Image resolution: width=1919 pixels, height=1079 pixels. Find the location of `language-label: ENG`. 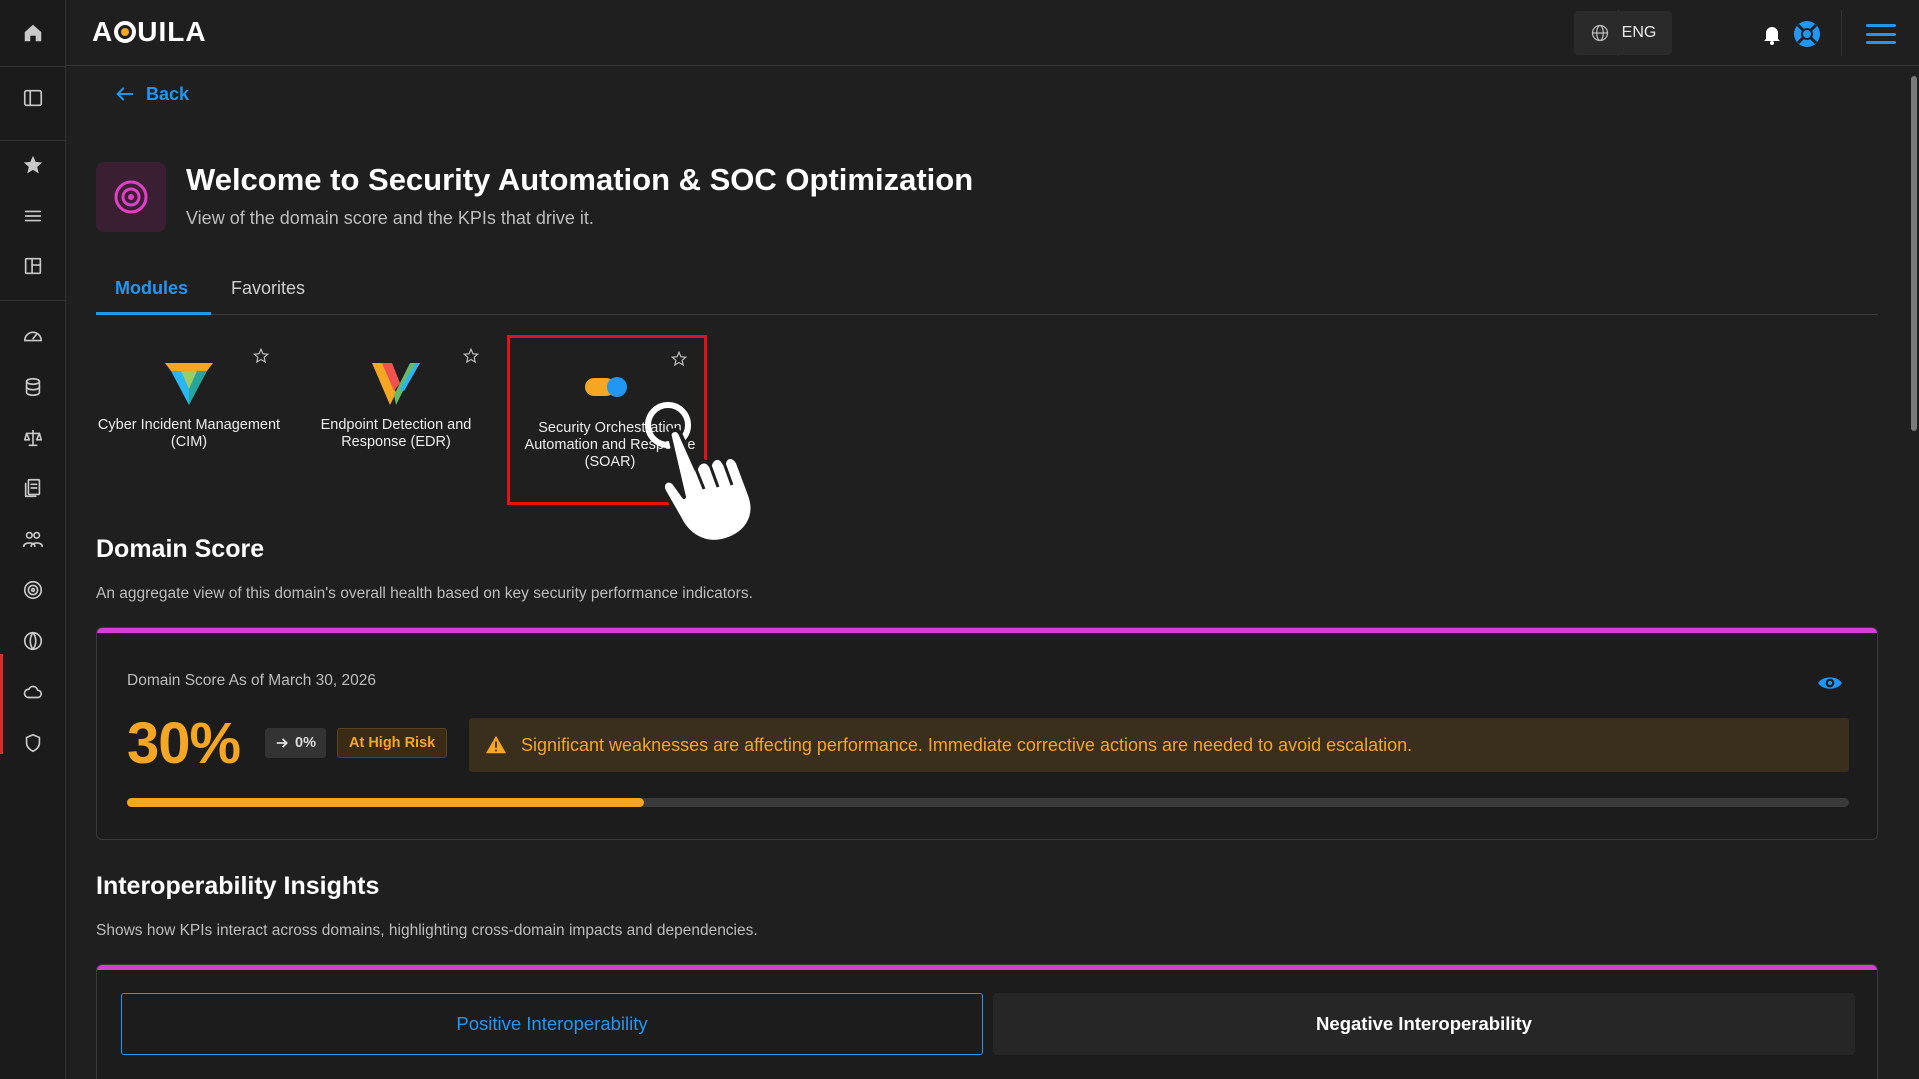

language-label: ENG is located at coordinates (1639, 32).